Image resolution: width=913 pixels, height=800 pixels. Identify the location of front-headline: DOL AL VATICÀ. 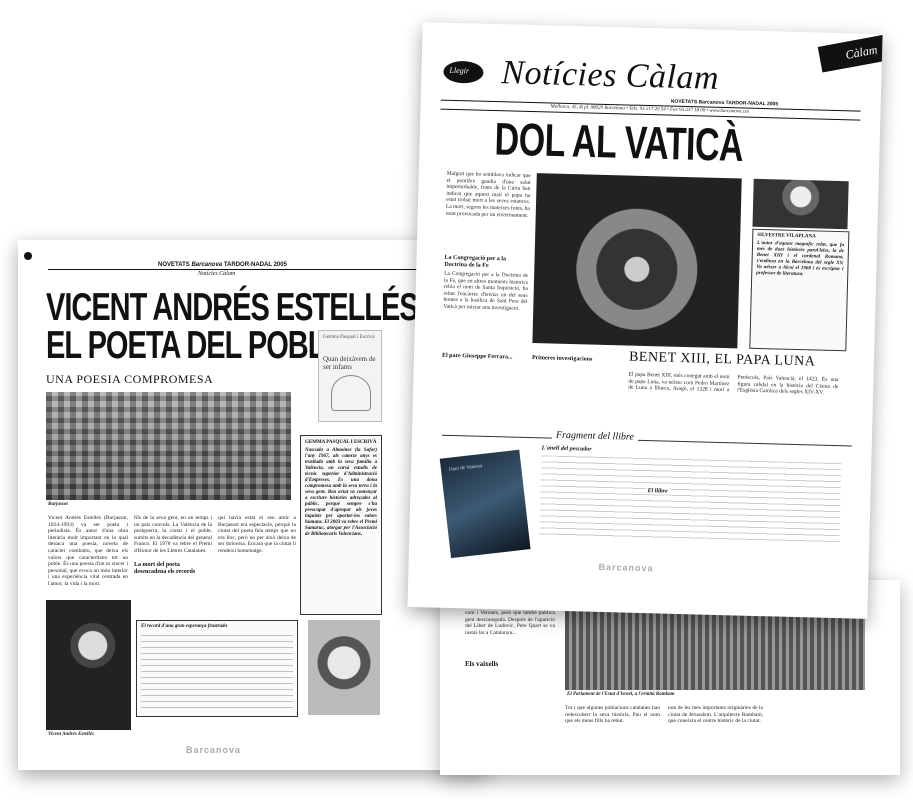
(619, 143).